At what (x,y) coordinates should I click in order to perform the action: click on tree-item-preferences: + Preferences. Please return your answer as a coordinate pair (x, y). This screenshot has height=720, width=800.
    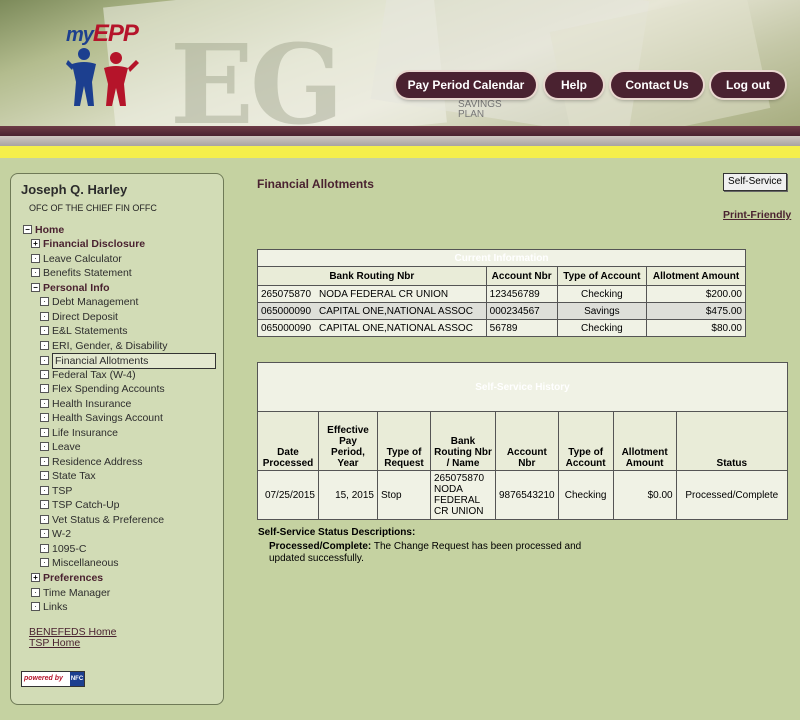
    Looking at the image, I should click on (67, 578).